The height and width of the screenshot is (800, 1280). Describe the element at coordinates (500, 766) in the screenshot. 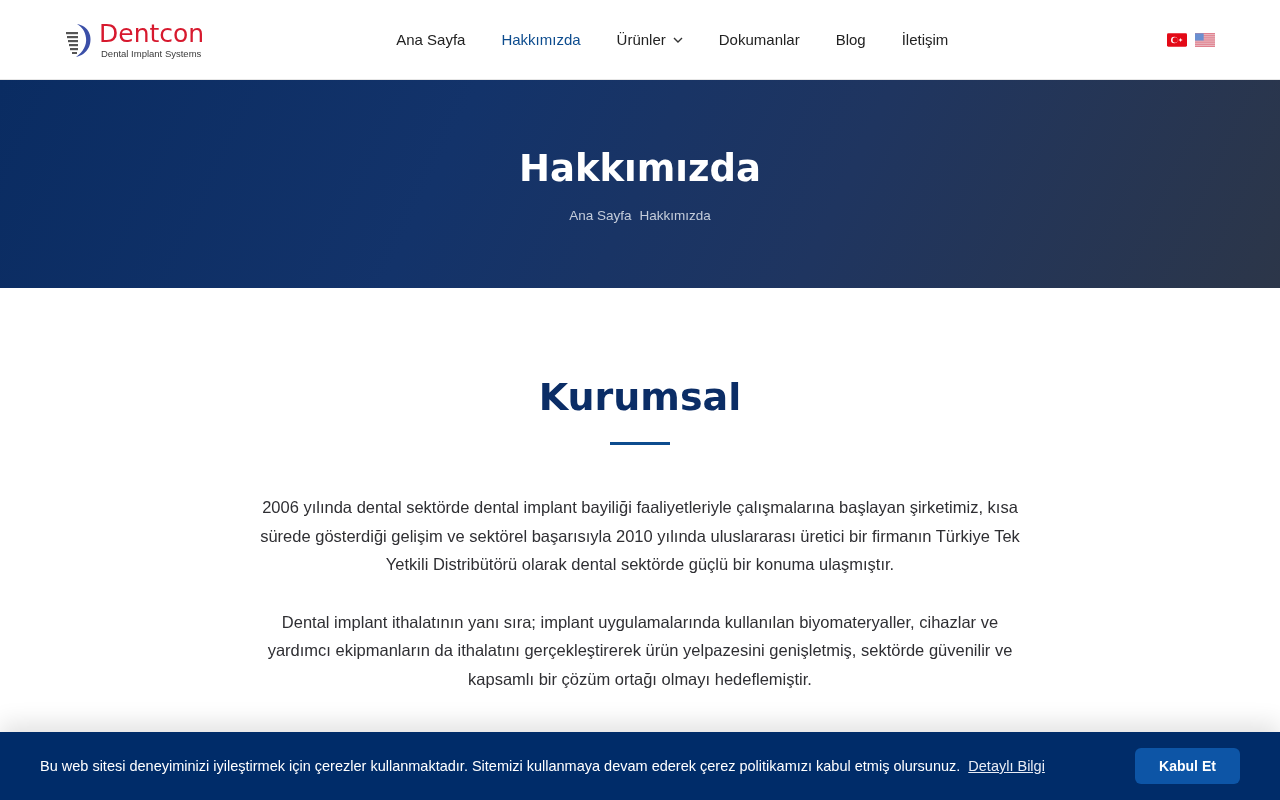

I see `cookie-message: Bu web sitesi deneyiminizi iyileştirmek için çerezler kullanmaktadır. Sitemizi kullanmaya devam ederek çerez politikamızı kabul etmiş olursunuz.` at that location.